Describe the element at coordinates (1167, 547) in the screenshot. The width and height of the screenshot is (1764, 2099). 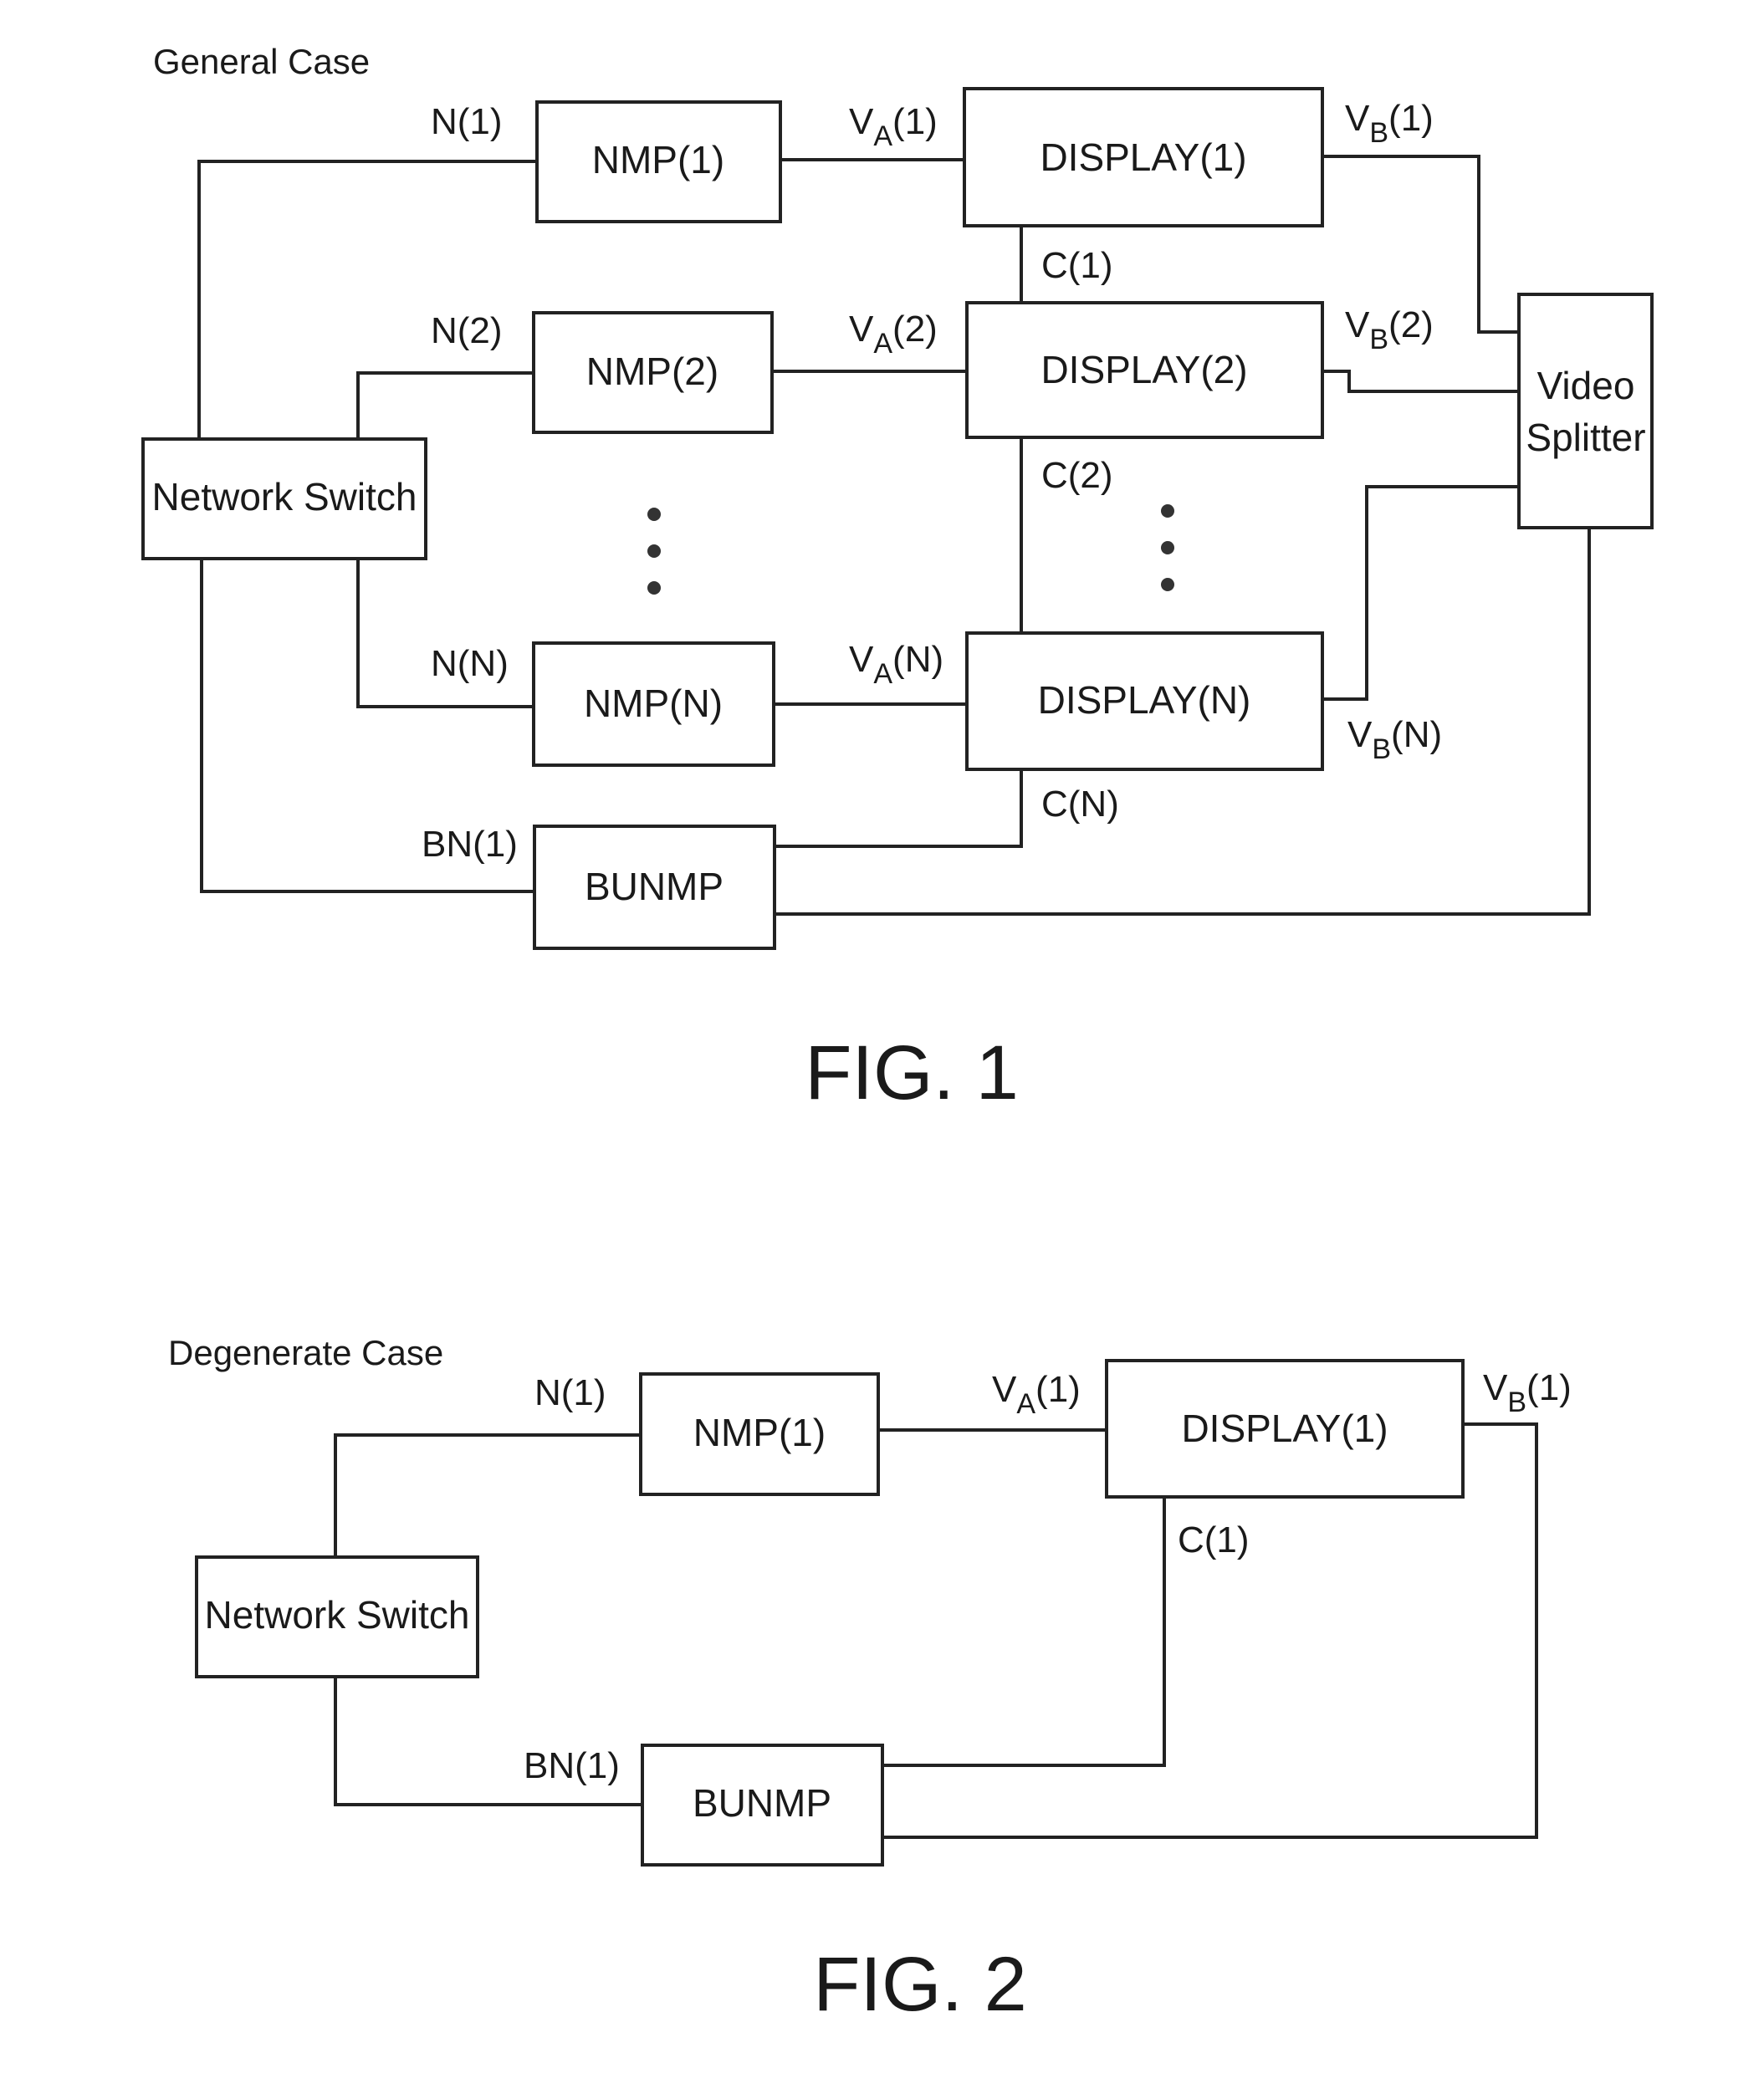
I see `display-ellipsis-icon` at that location.